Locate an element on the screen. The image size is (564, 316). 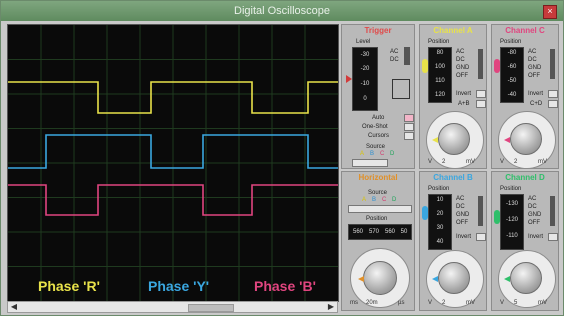
channel-d-off: OFF is located at coordinates (534, 223).